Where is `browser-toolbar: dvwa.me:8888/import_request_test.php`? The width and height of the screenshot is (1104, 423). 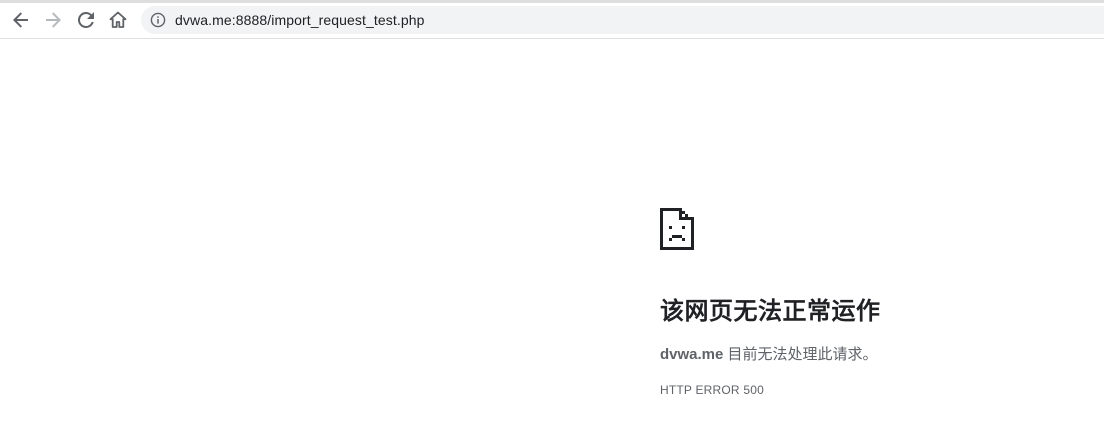
browser-toolbar: dvwa.me:8888/import_request_test.php is located at coordinates (552, 19).